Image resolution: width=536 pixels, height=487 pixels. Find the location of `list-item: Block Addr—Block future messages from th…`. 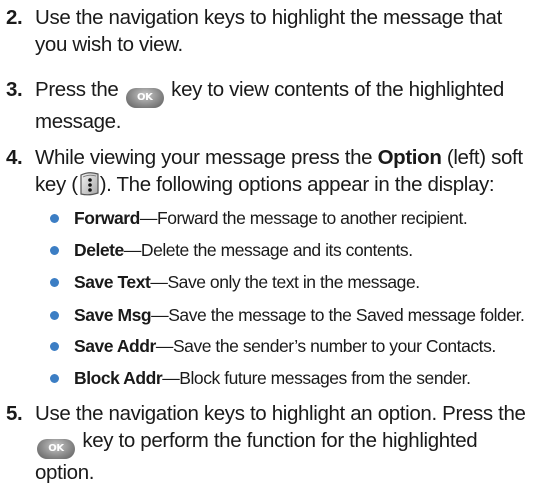

list-item: Block Addr—Block future messages from th… is located at coordinates (293, 378).